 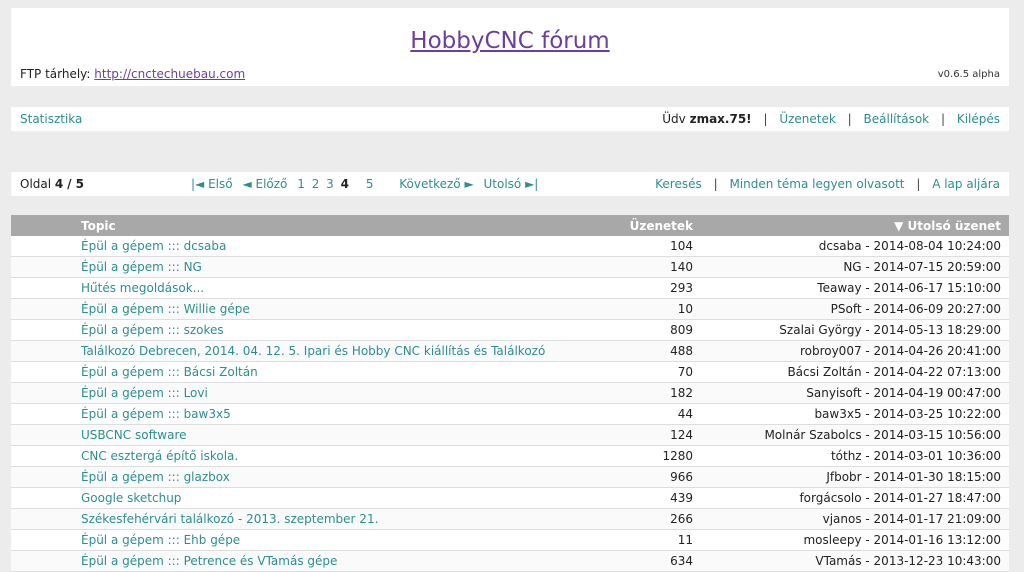 I want to click on logout-link: Kilépés, so click(x=978, y=119).